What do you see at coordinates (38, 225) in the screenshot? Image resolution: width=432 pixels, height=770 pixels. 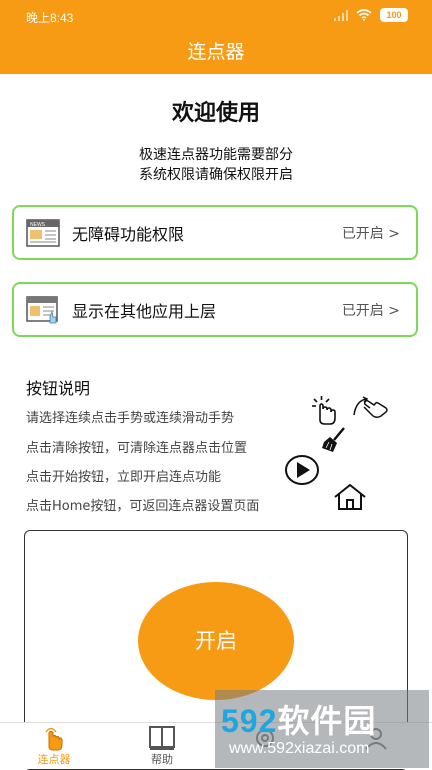 I see `svg-text: NEWS` at bounding box center [38, 225].